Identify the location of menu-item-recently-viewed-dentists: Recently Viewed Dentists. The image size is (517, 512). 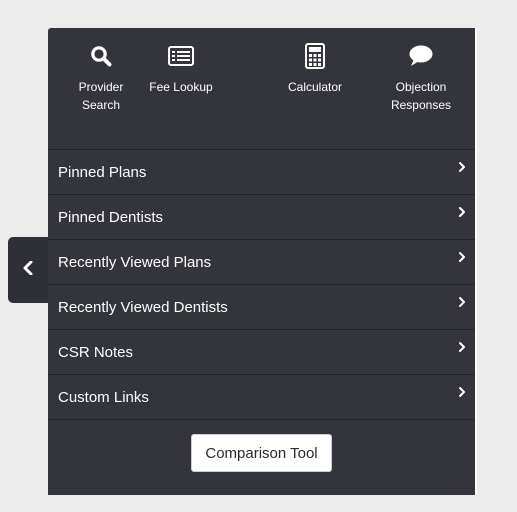
(261, 306).